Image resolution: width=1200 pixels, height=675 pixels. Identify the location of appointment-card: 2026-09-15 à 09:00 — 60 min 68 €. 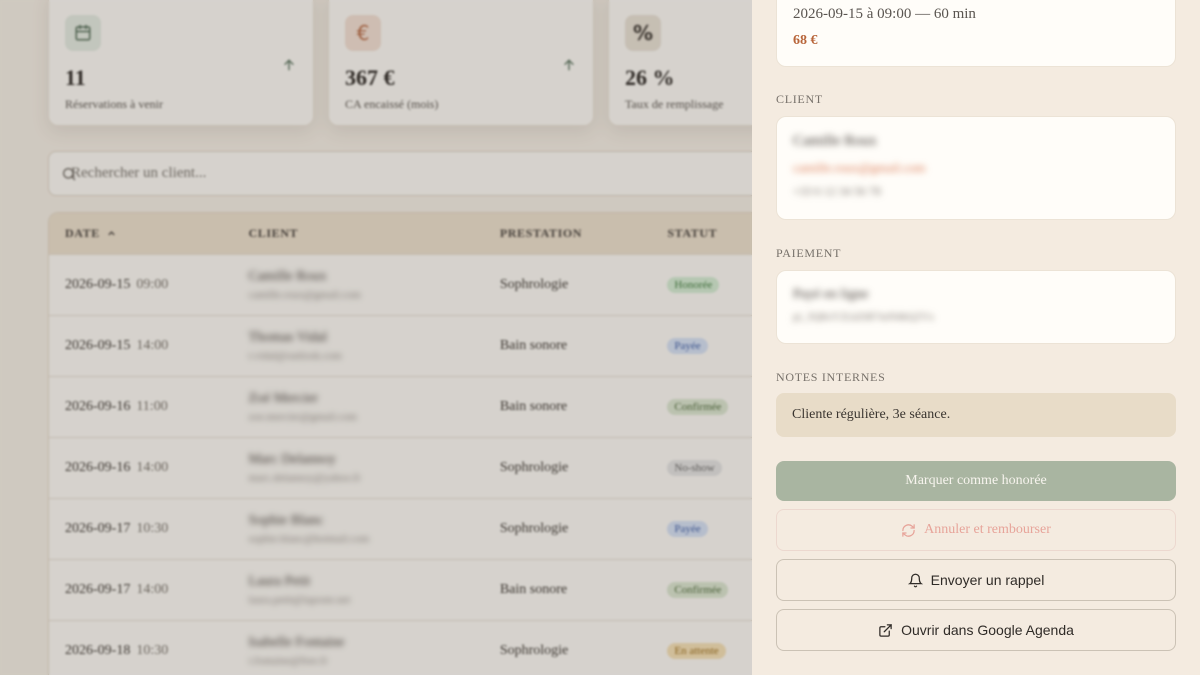
(976, 33).